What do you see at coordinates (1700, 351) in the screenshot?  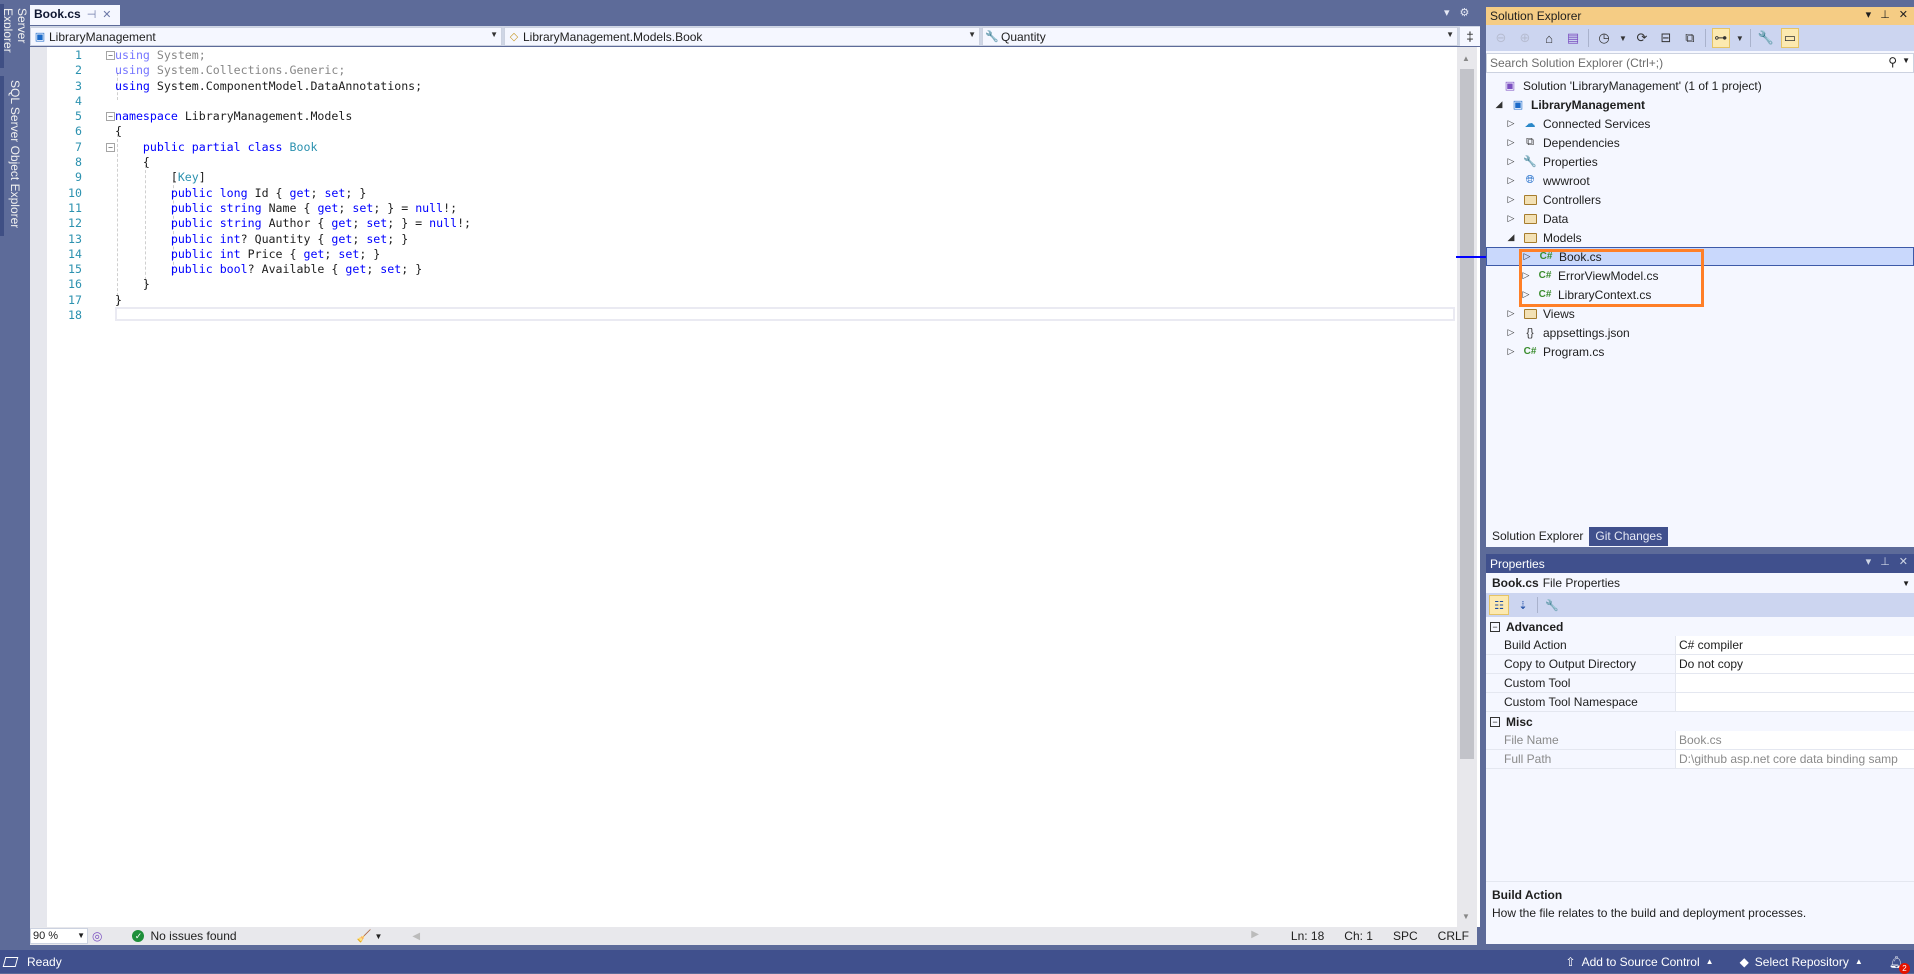 I see `tree-item: ▷ C# Program.cs` at bounding box center [1700, 351].